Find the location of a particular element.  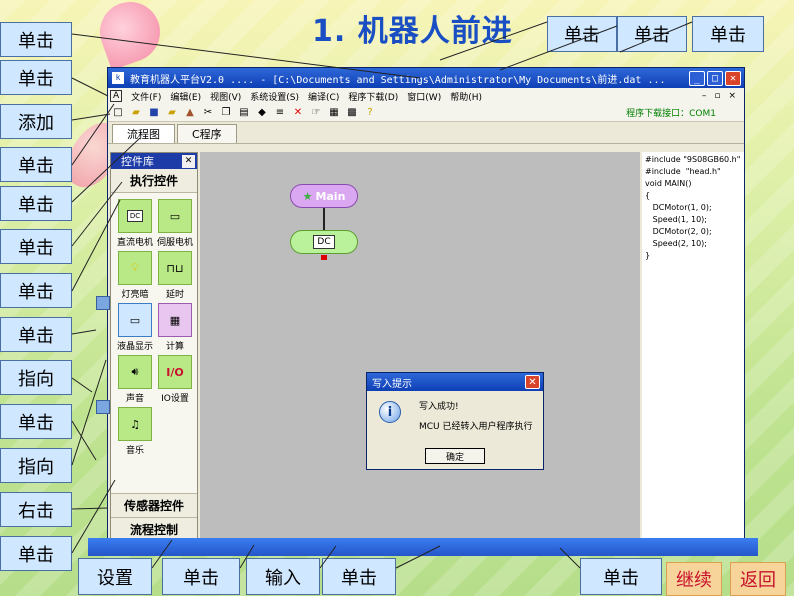

dc-motor-icon: DC is located at coordinates (135, 216).